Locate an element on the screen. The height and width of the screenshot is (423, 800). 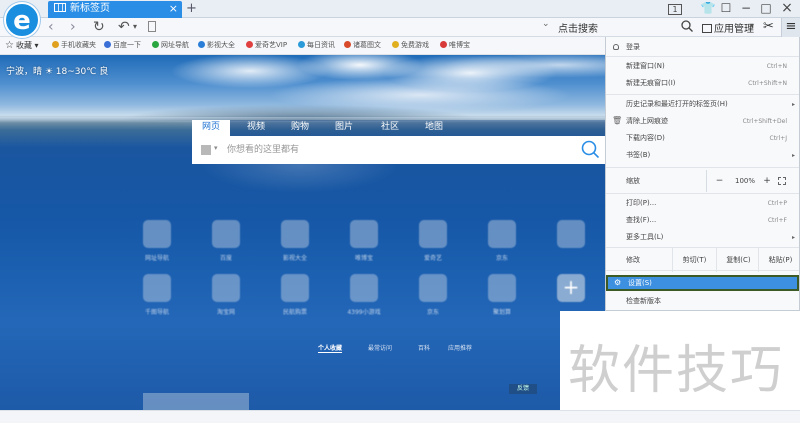
add-tile-button: + is located at coordinates (571, 288).